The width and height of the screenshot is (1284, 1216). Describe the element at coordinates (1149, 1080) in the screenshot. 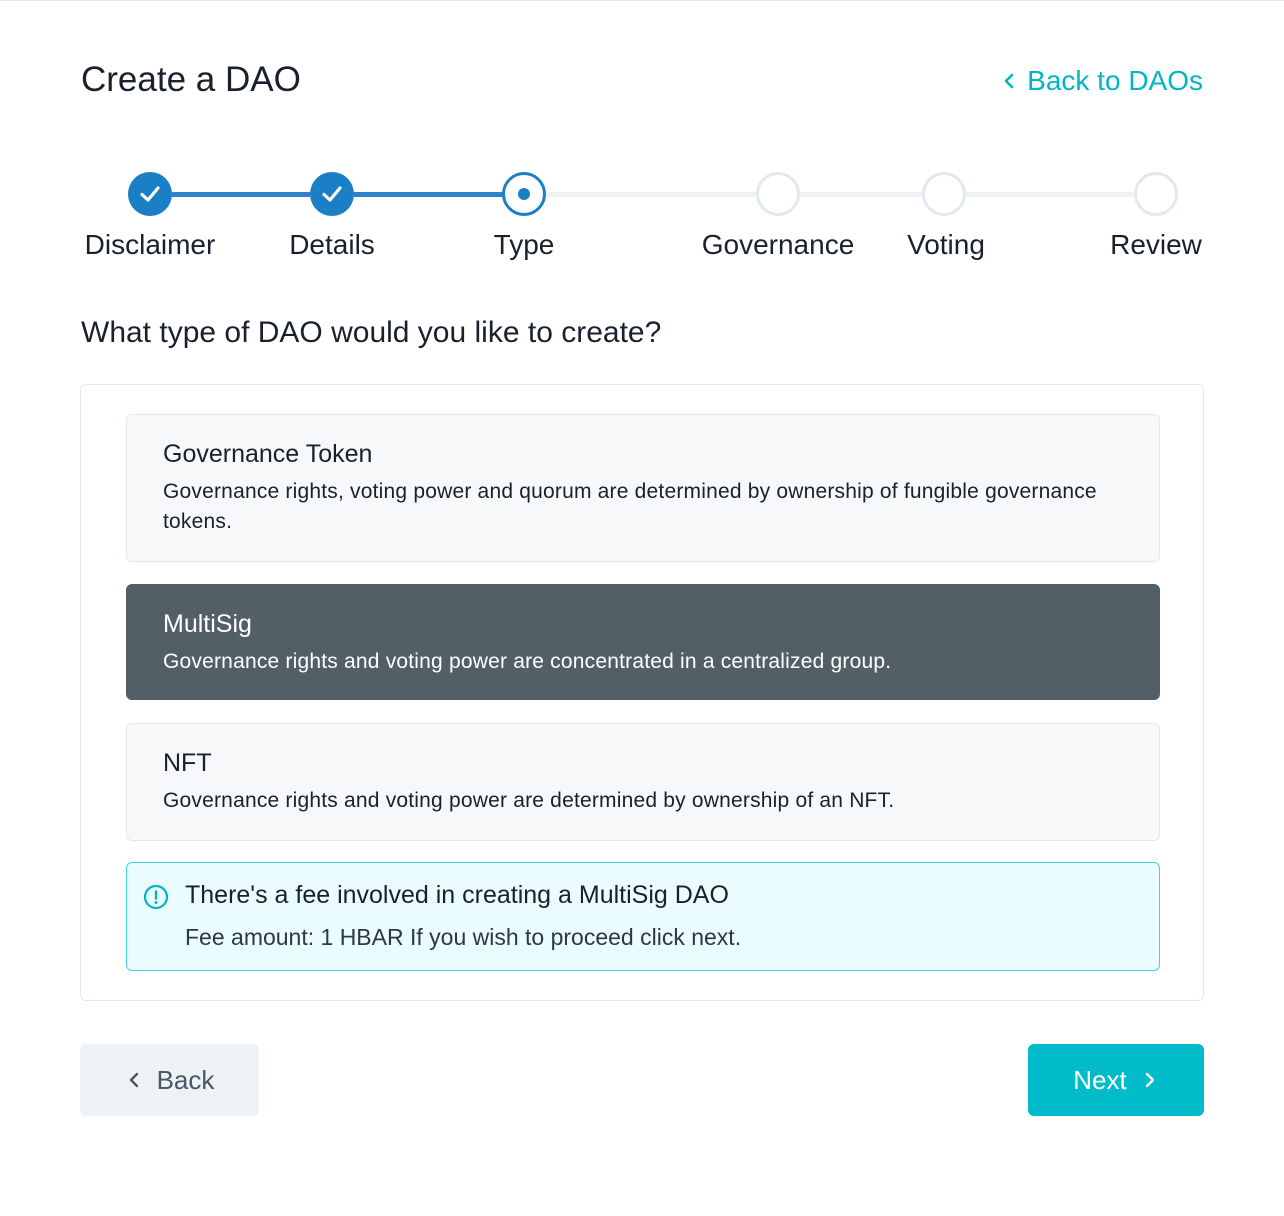

I see `chevron-right-icon` at that location.